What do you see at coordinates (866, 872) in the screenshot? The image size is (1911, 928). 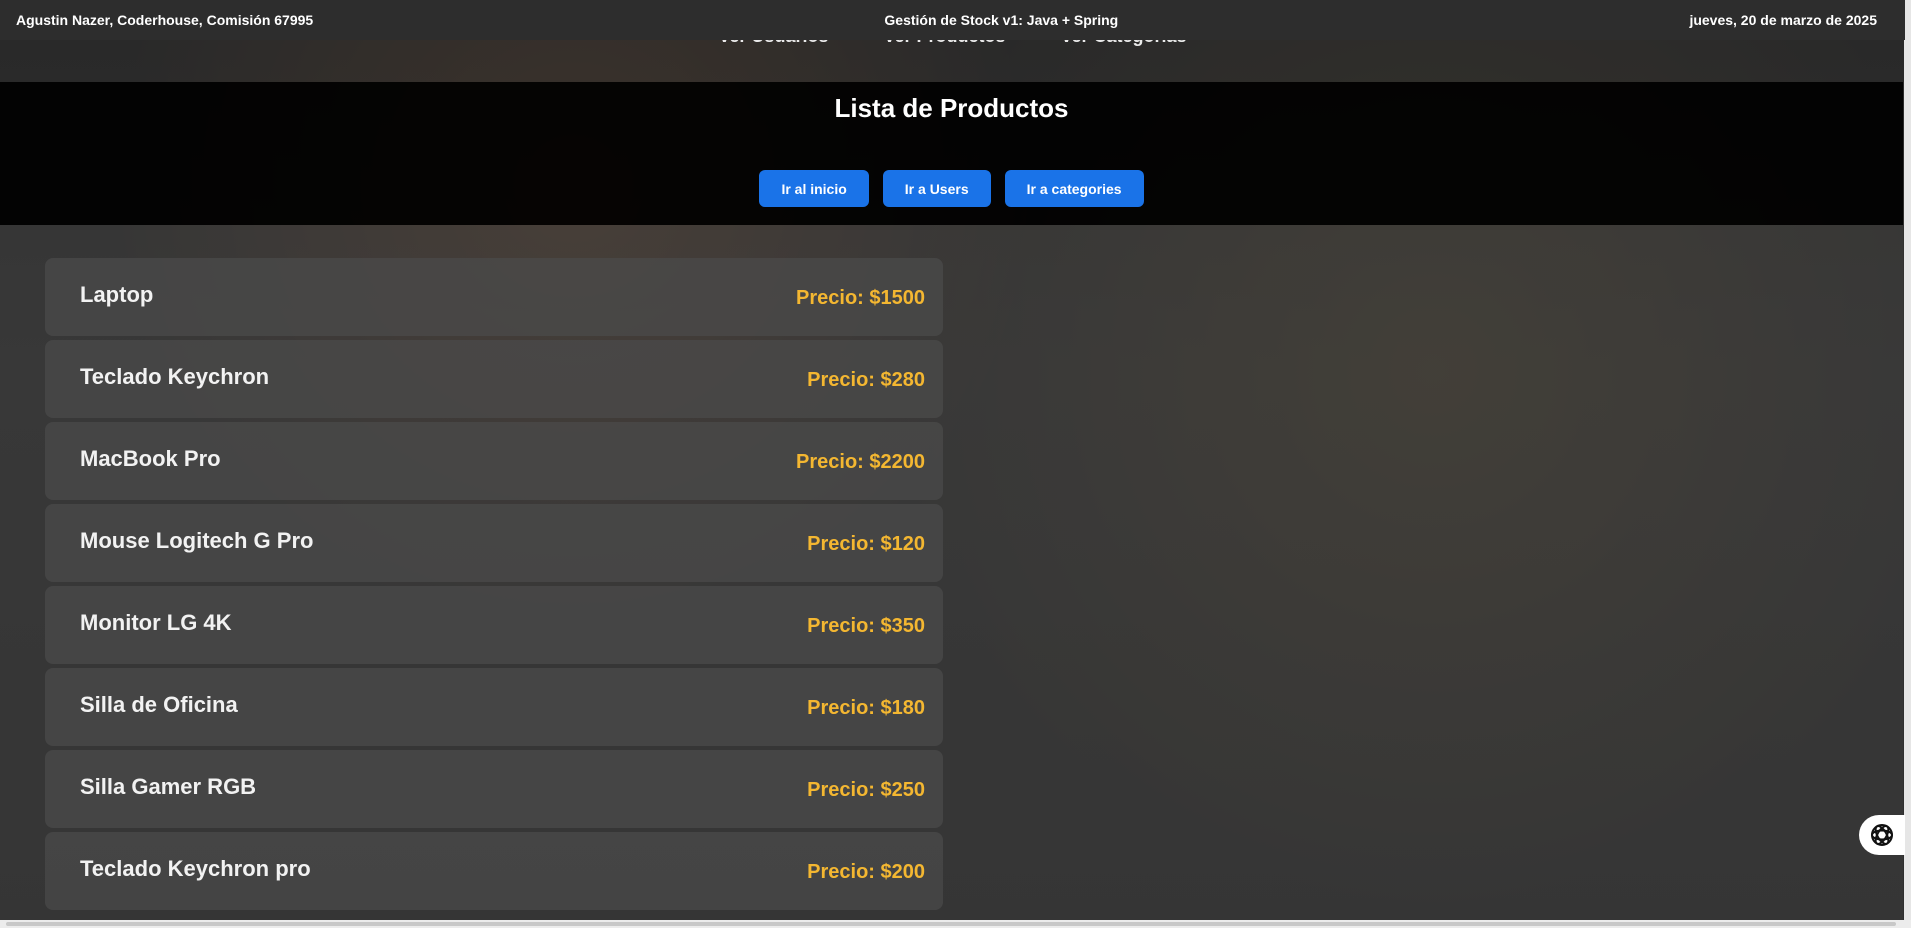 I see `product-price: Precio: $200` at bounding box center [866, 872].